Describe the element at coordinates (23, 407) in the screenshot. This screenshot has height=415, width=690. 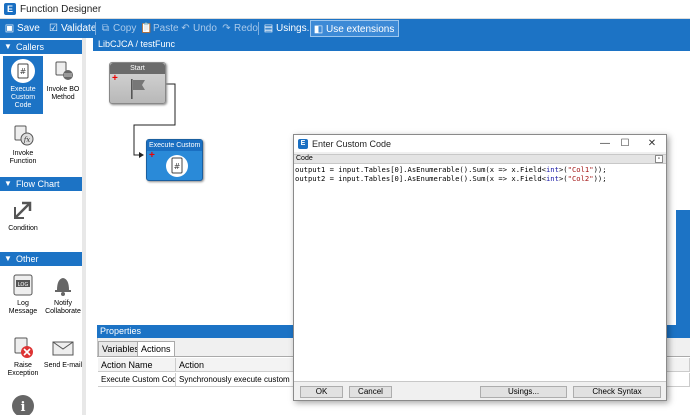
I see `svg-text: i` at that location.